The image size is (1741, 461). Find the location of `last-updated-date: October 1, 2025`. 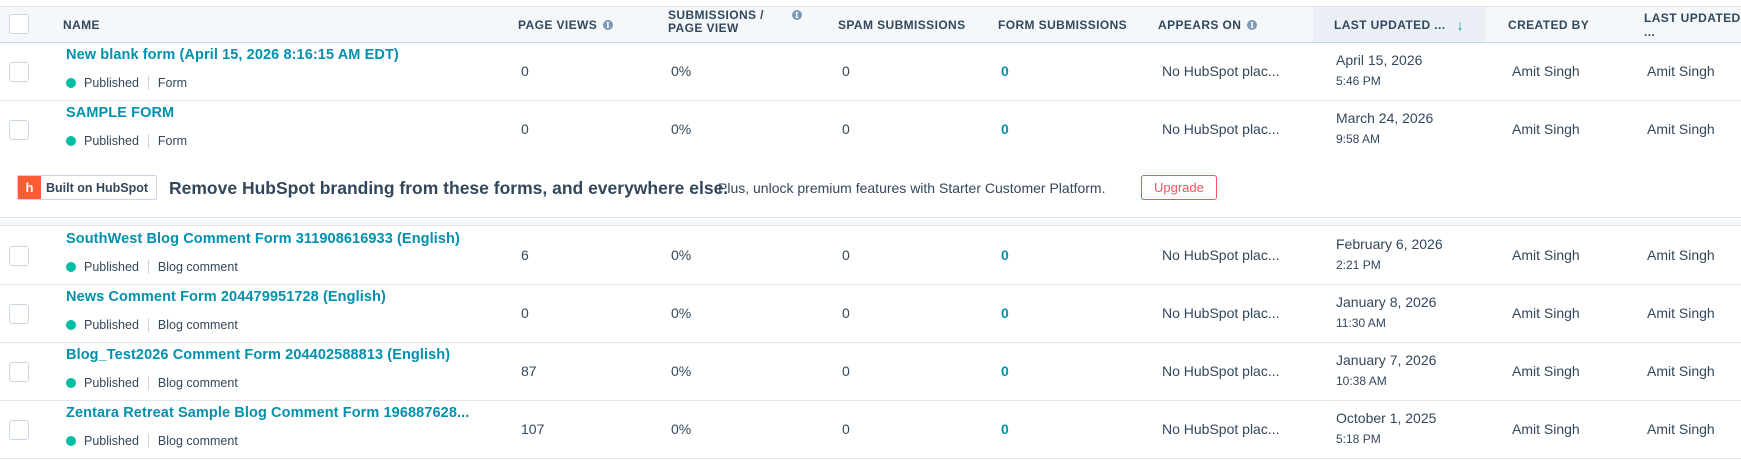

last-updated-date: October 1, 2025 is located at coordinates (1386, 418).